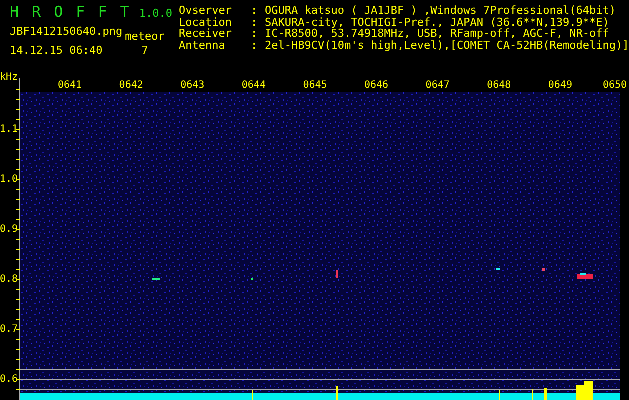  I want to click on info-value: SAKURA-city, TOCHIGI-Pref., JAPAN (36.6**N,139.9**E), so click(437, 22).